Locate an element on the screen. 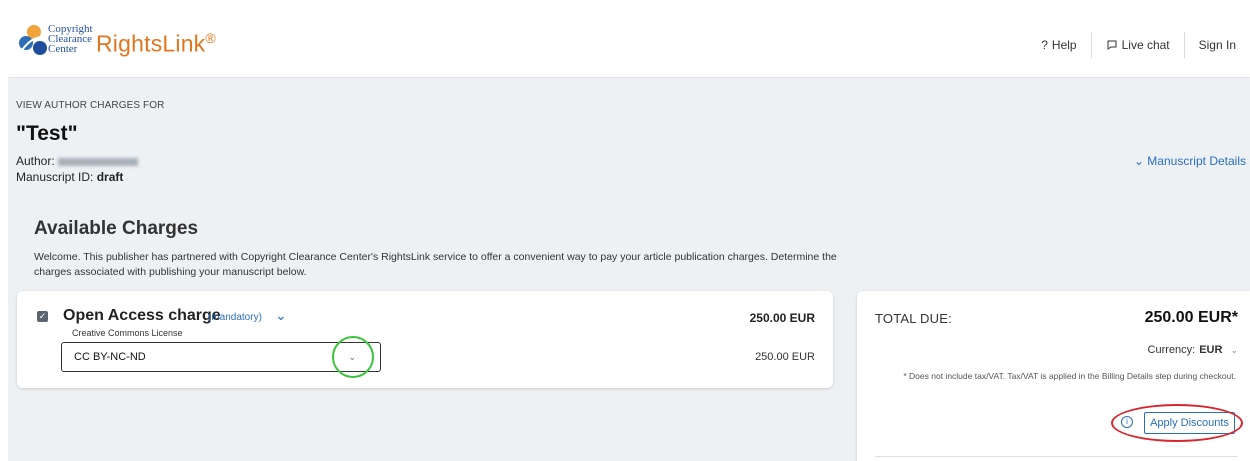 The height and width of the screenshot is (461, 1250). manuscript-title: "Test" is located at coordinates (47, 133).